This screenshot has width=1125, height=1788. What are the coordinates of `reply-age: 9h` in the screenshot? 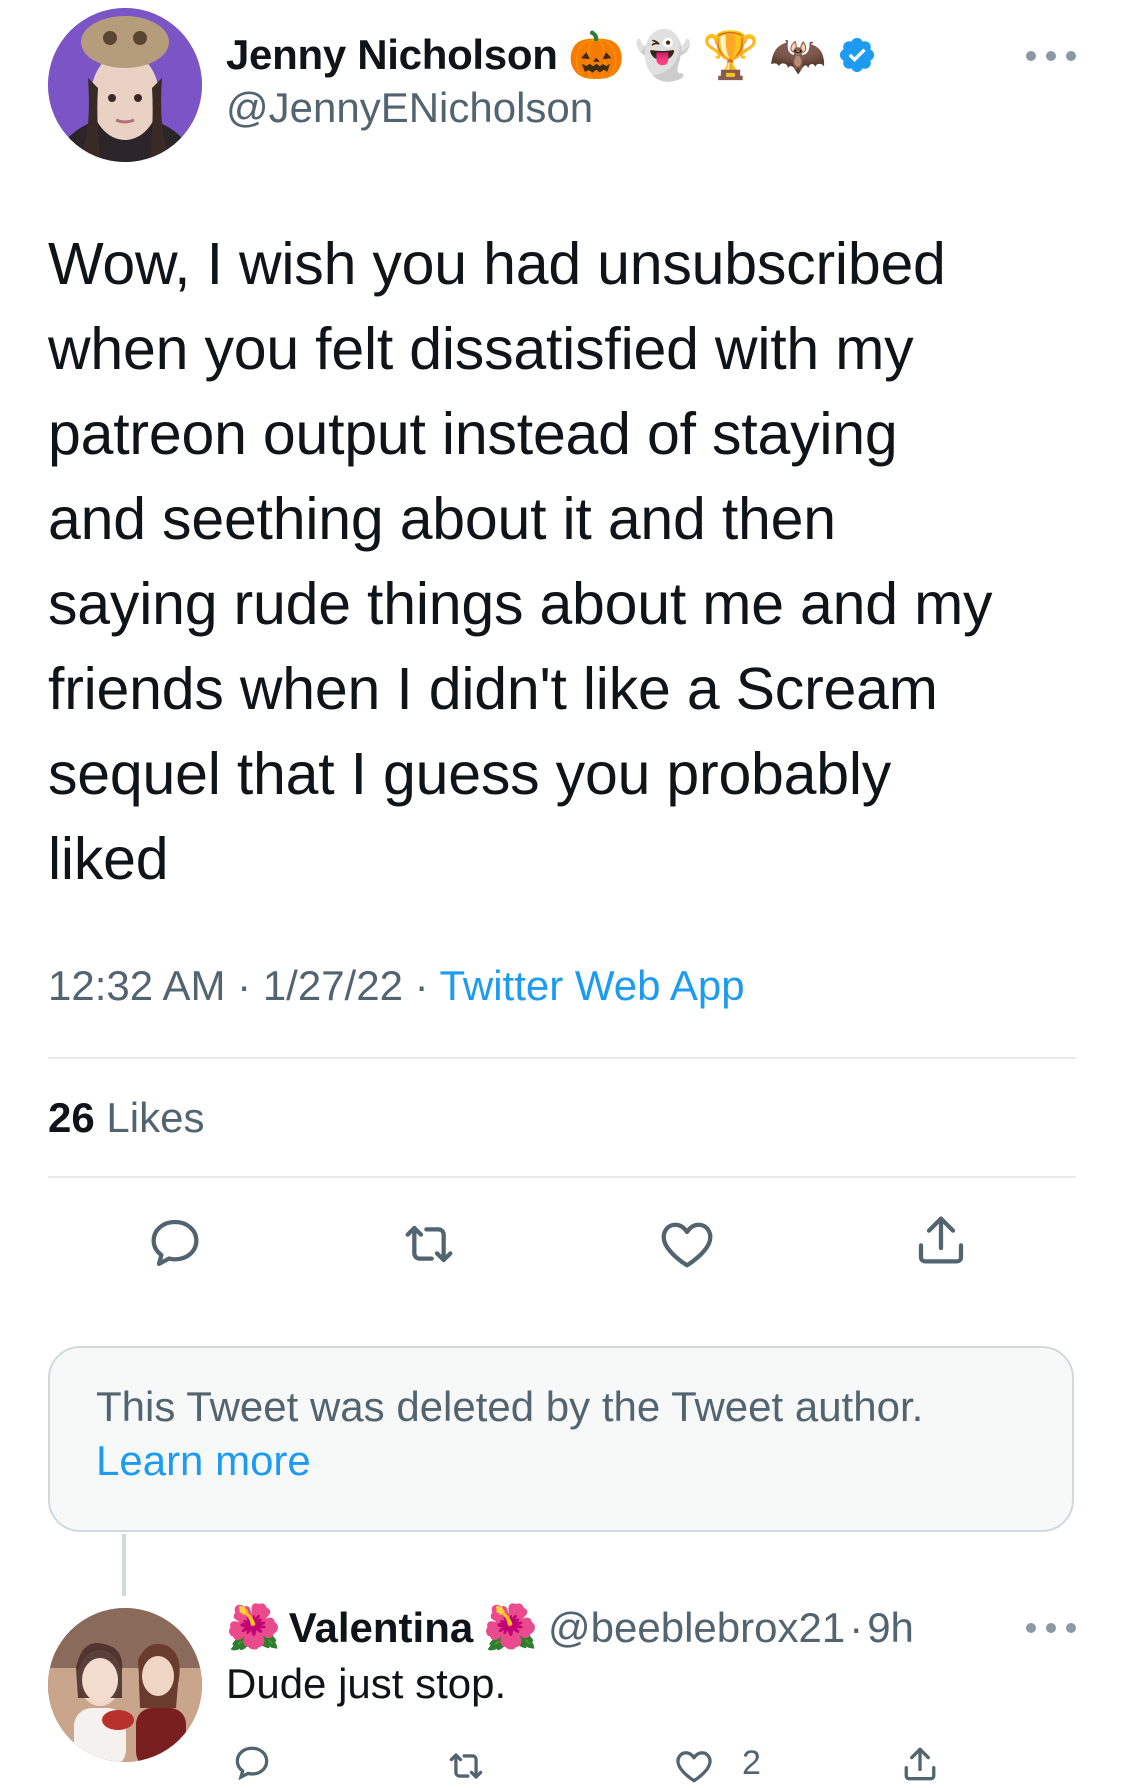 It's located at (890, 1628).